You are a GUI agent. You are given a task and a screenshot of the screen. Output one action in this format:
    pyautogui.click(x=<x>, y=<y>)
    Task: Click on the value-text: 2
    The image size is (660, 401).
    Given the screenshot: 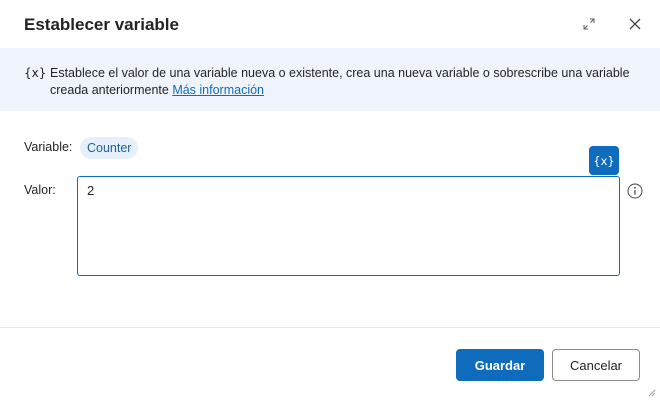 What is the action you would take?
    pyautogui.click(x=91, y=190)
    